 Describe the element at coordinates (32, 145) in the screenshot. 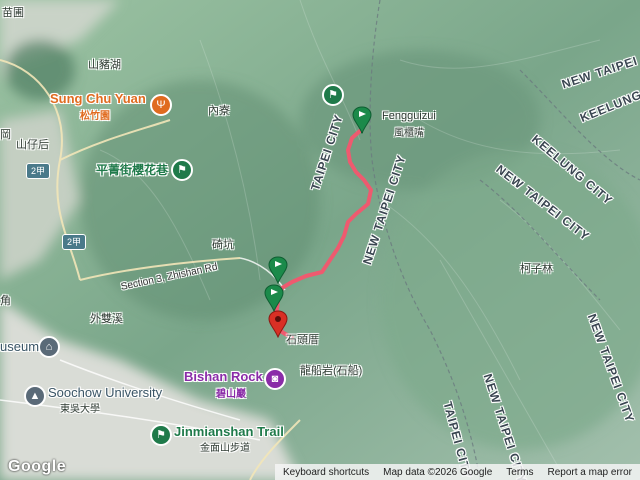

I see `place-label-shanzihou: 山仔后` at that location.